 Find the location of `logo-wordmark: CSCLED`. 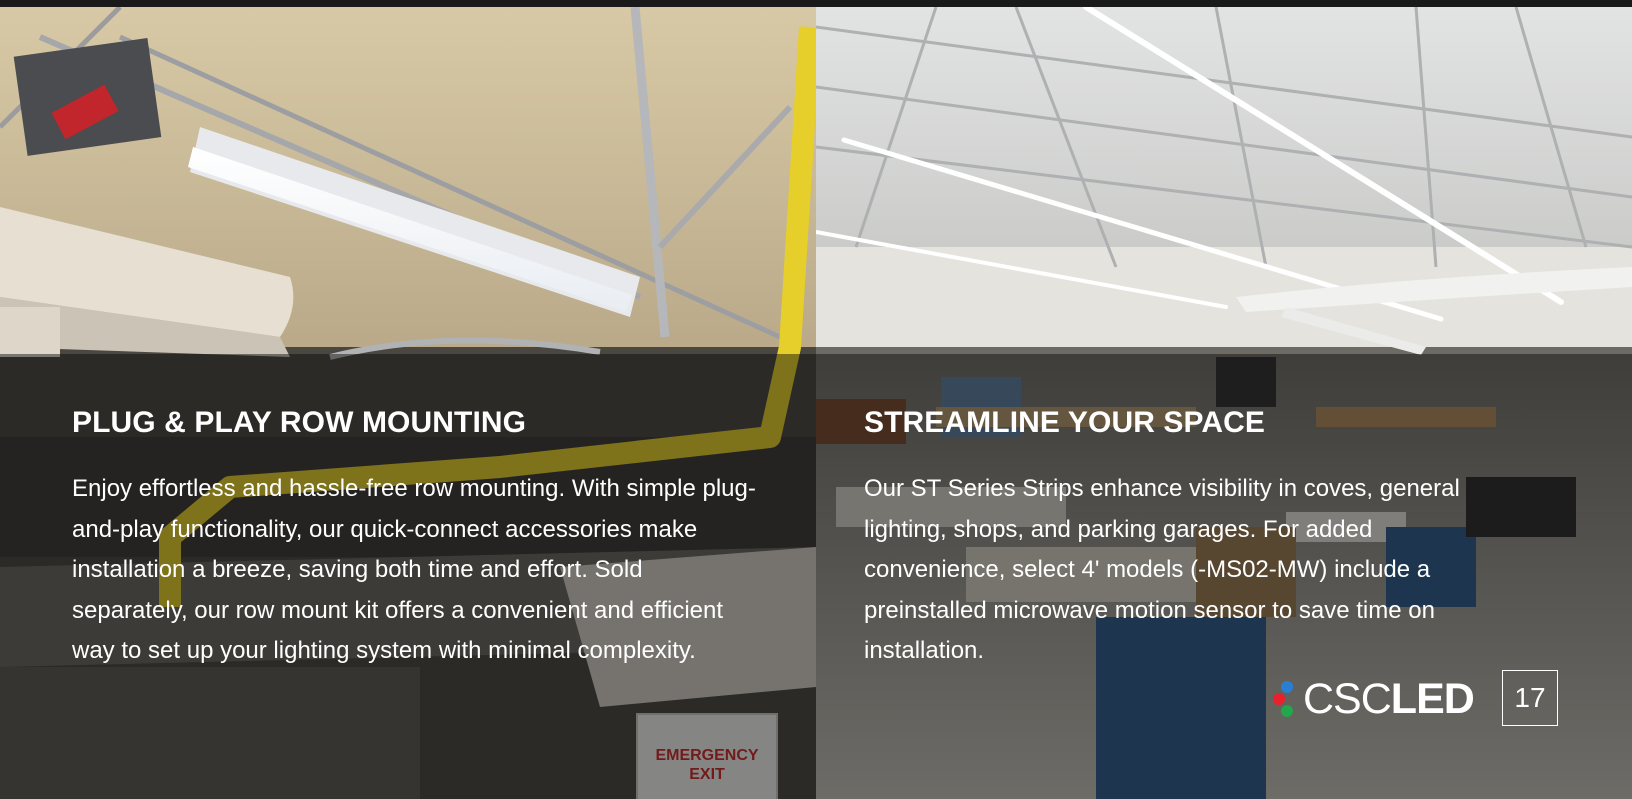

logo-wordmark: CSCLED is located at coordinates (1389, 699).